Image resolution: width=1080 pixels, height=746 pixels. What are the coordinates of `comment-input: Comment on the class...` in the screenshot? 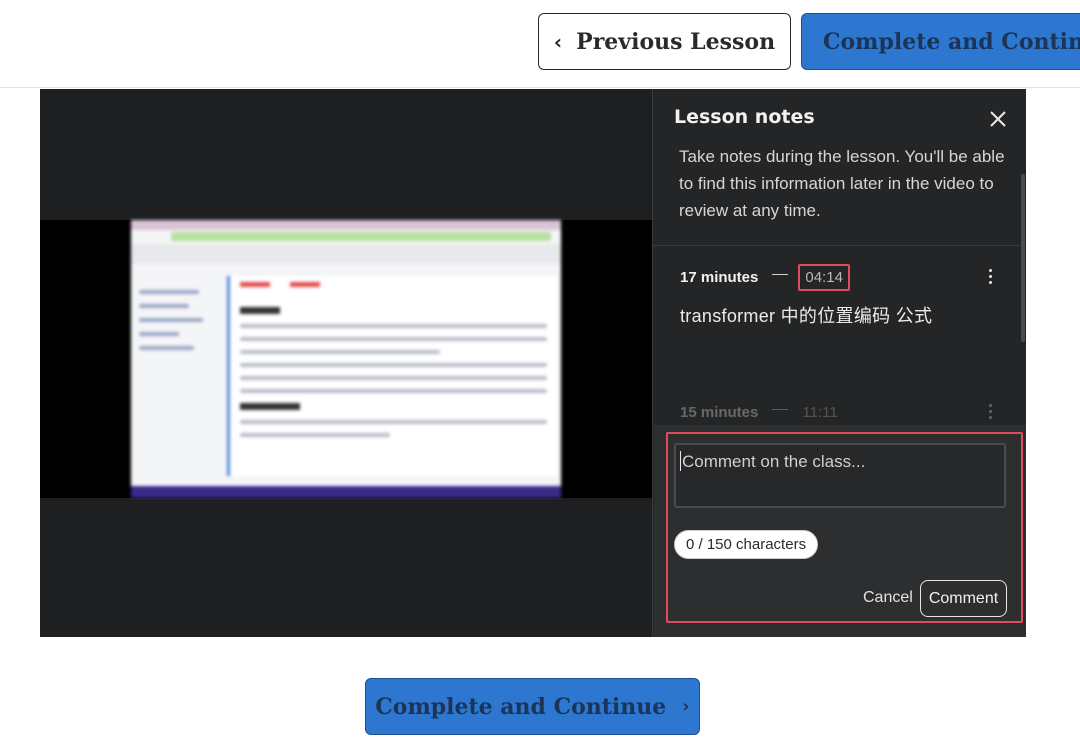 It's located at (840, 475).